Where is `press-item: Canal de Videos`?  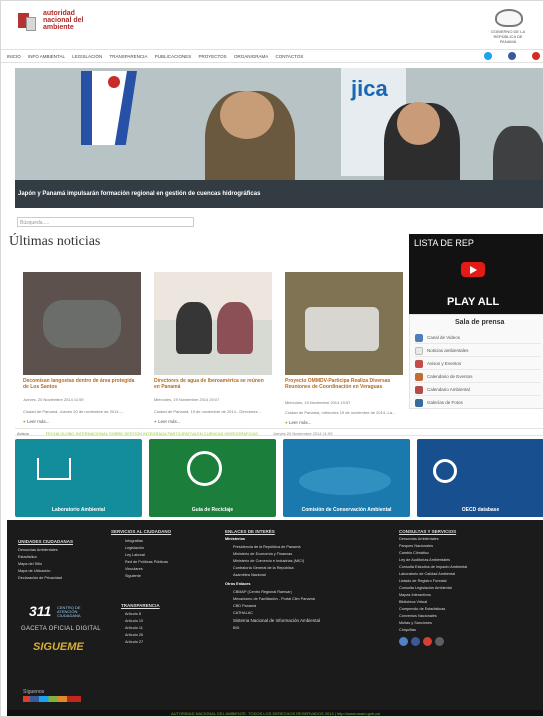
press-item: Canal de Videos is located at coordinates (478, 338).